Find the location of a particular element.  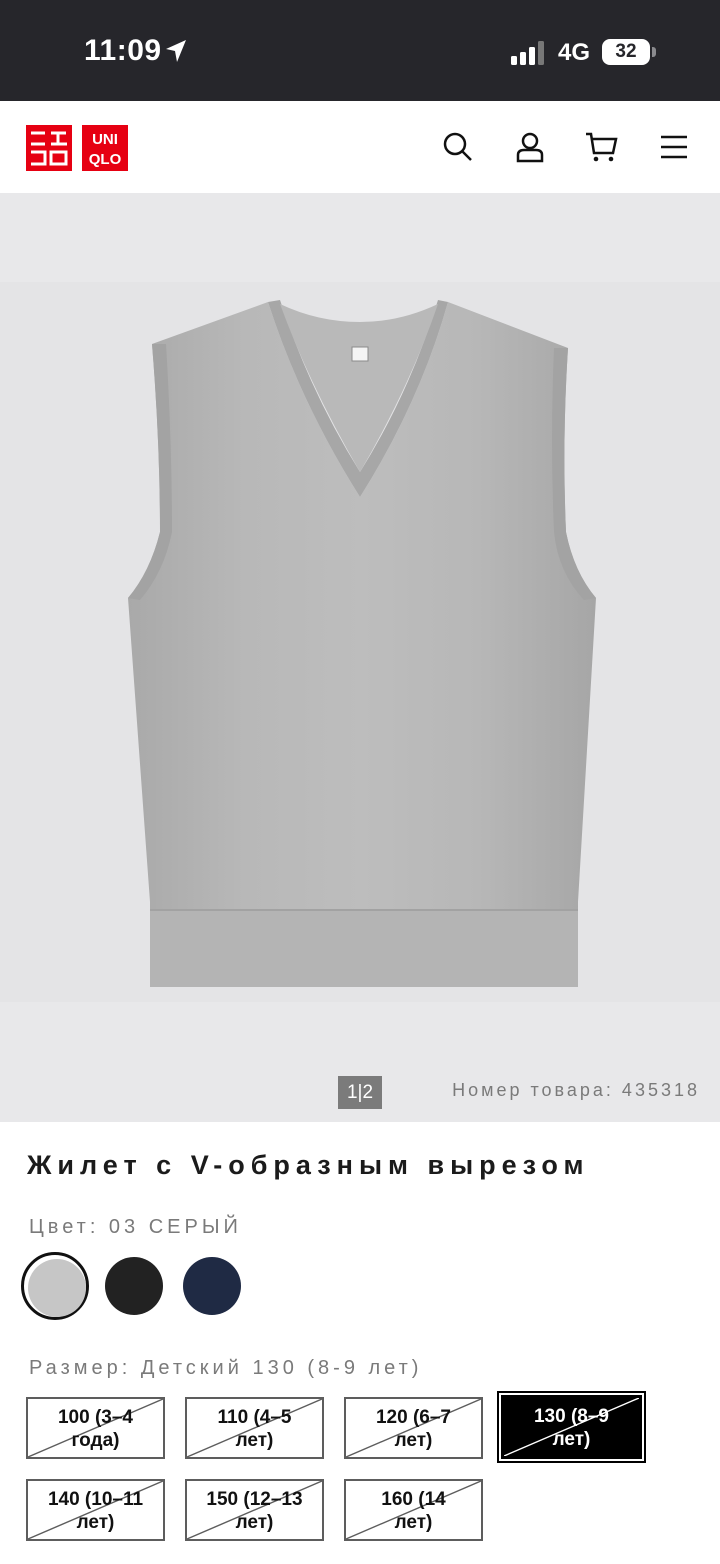

uniqlo-logo: UNI QLO is located at coordinates (77, 148).